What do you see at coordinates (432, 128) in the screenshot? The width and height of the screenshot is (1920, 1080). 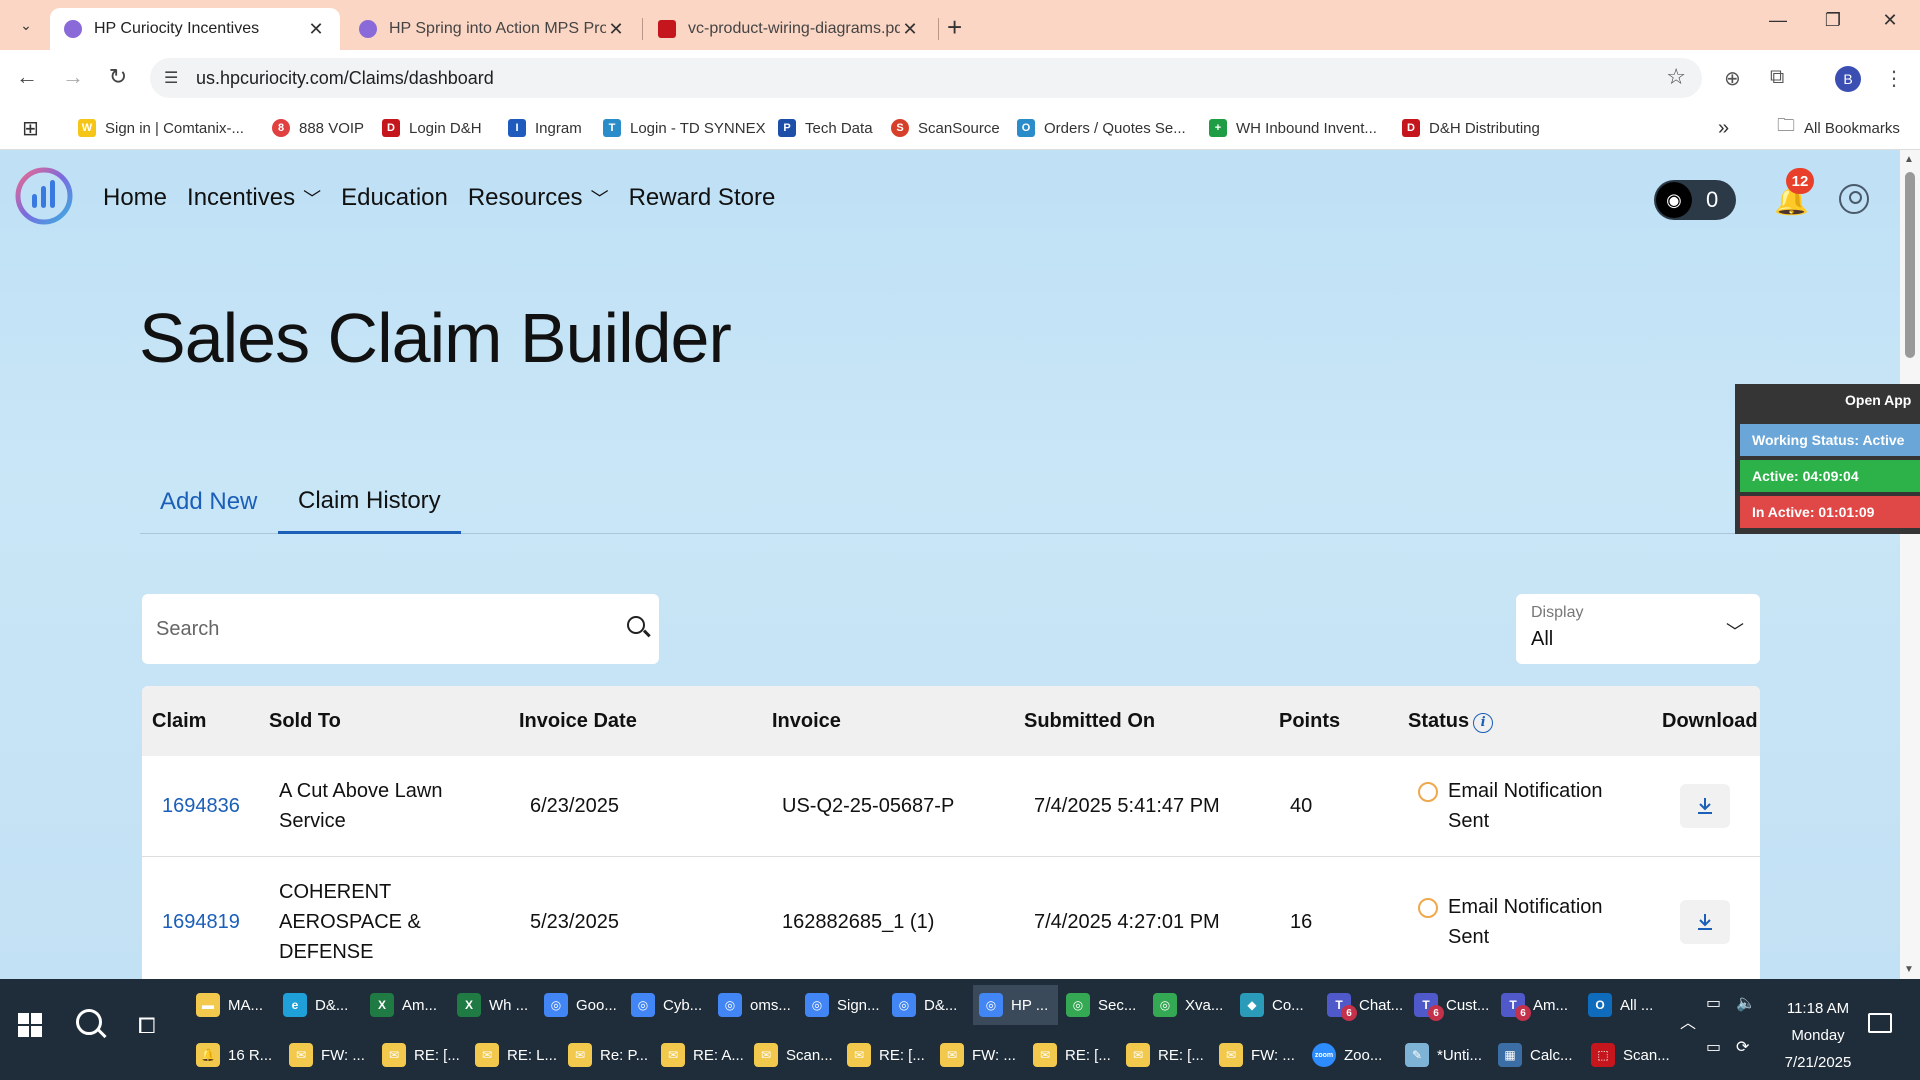 I see `bookmark-item: D Login D&H` at bounding box center [432, 128].